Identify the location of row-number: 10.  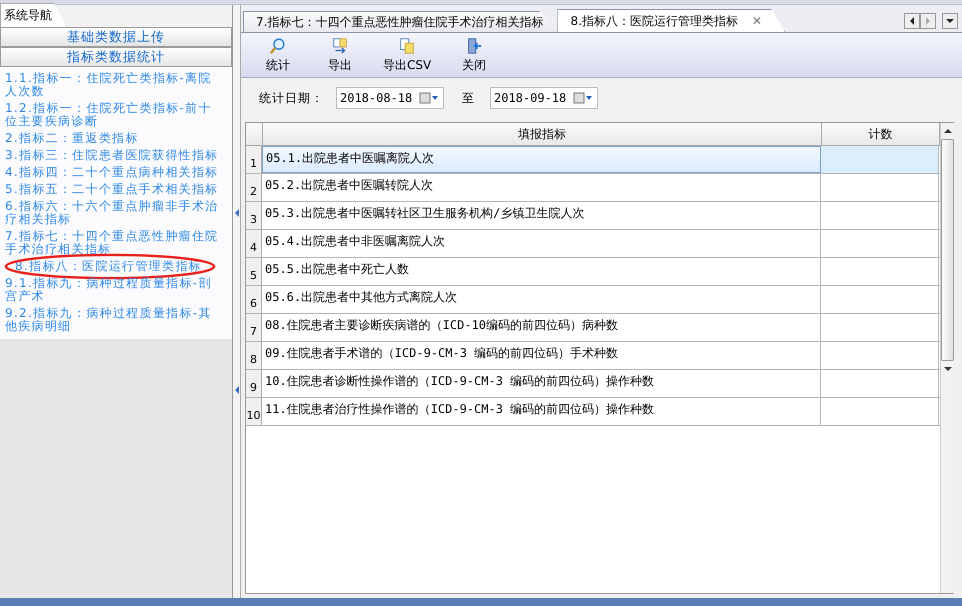
(254, 411).